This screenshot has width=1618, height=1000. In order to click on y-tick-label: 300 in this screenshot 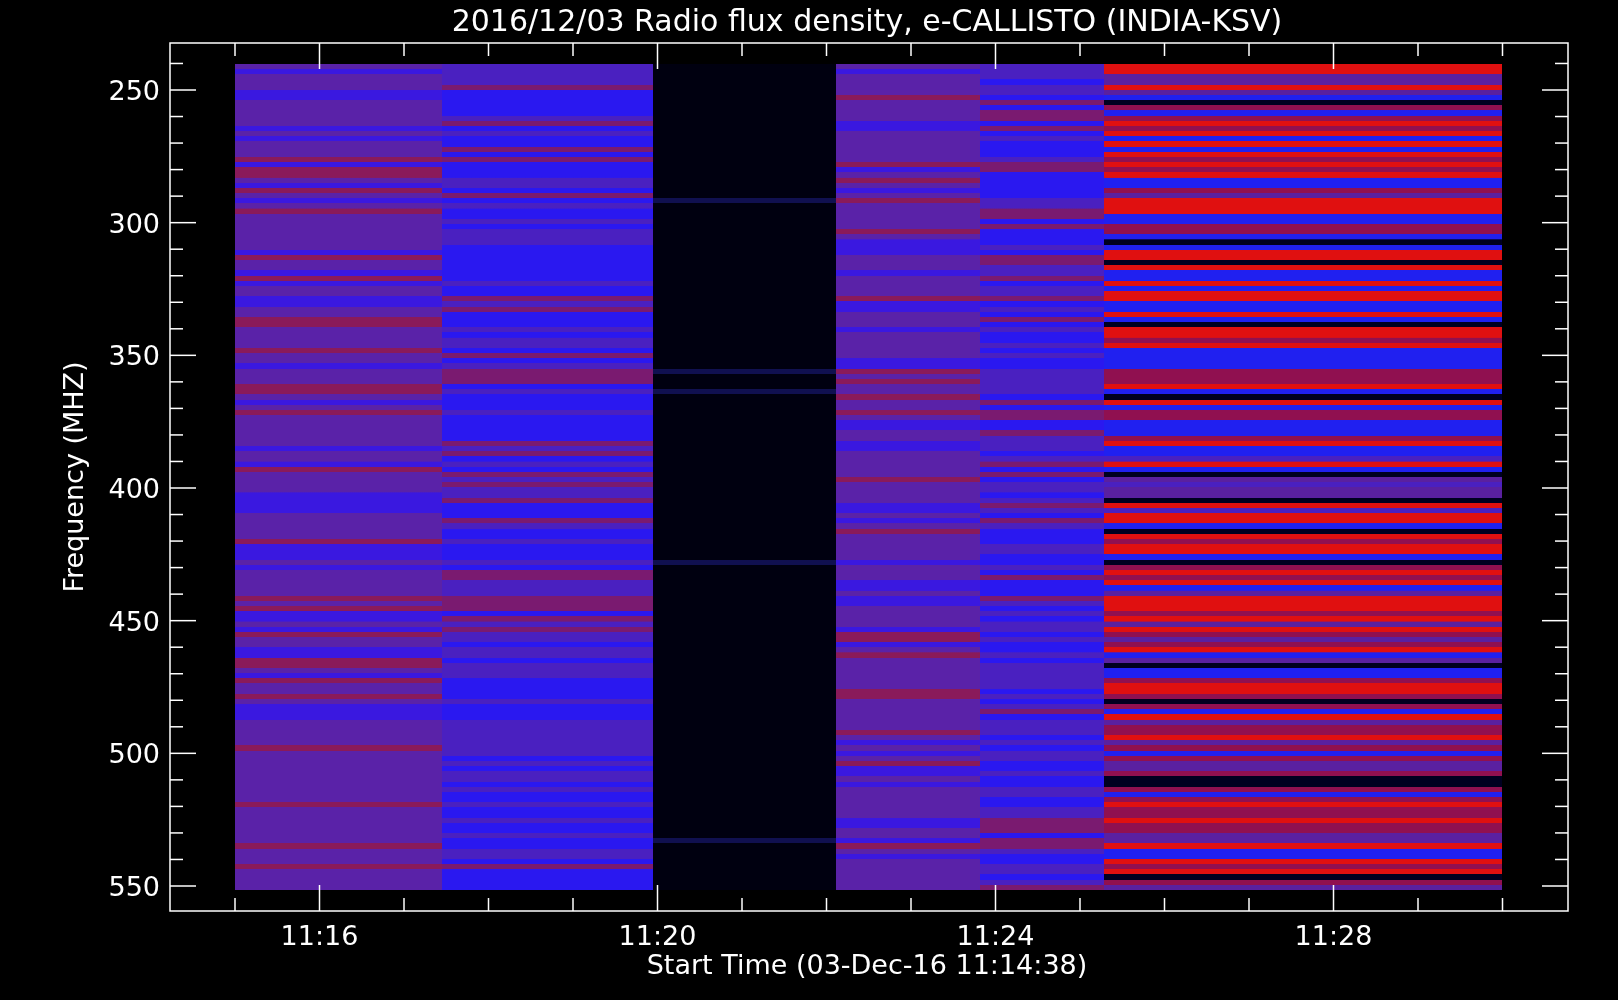, I will do `click(134, 223)`.